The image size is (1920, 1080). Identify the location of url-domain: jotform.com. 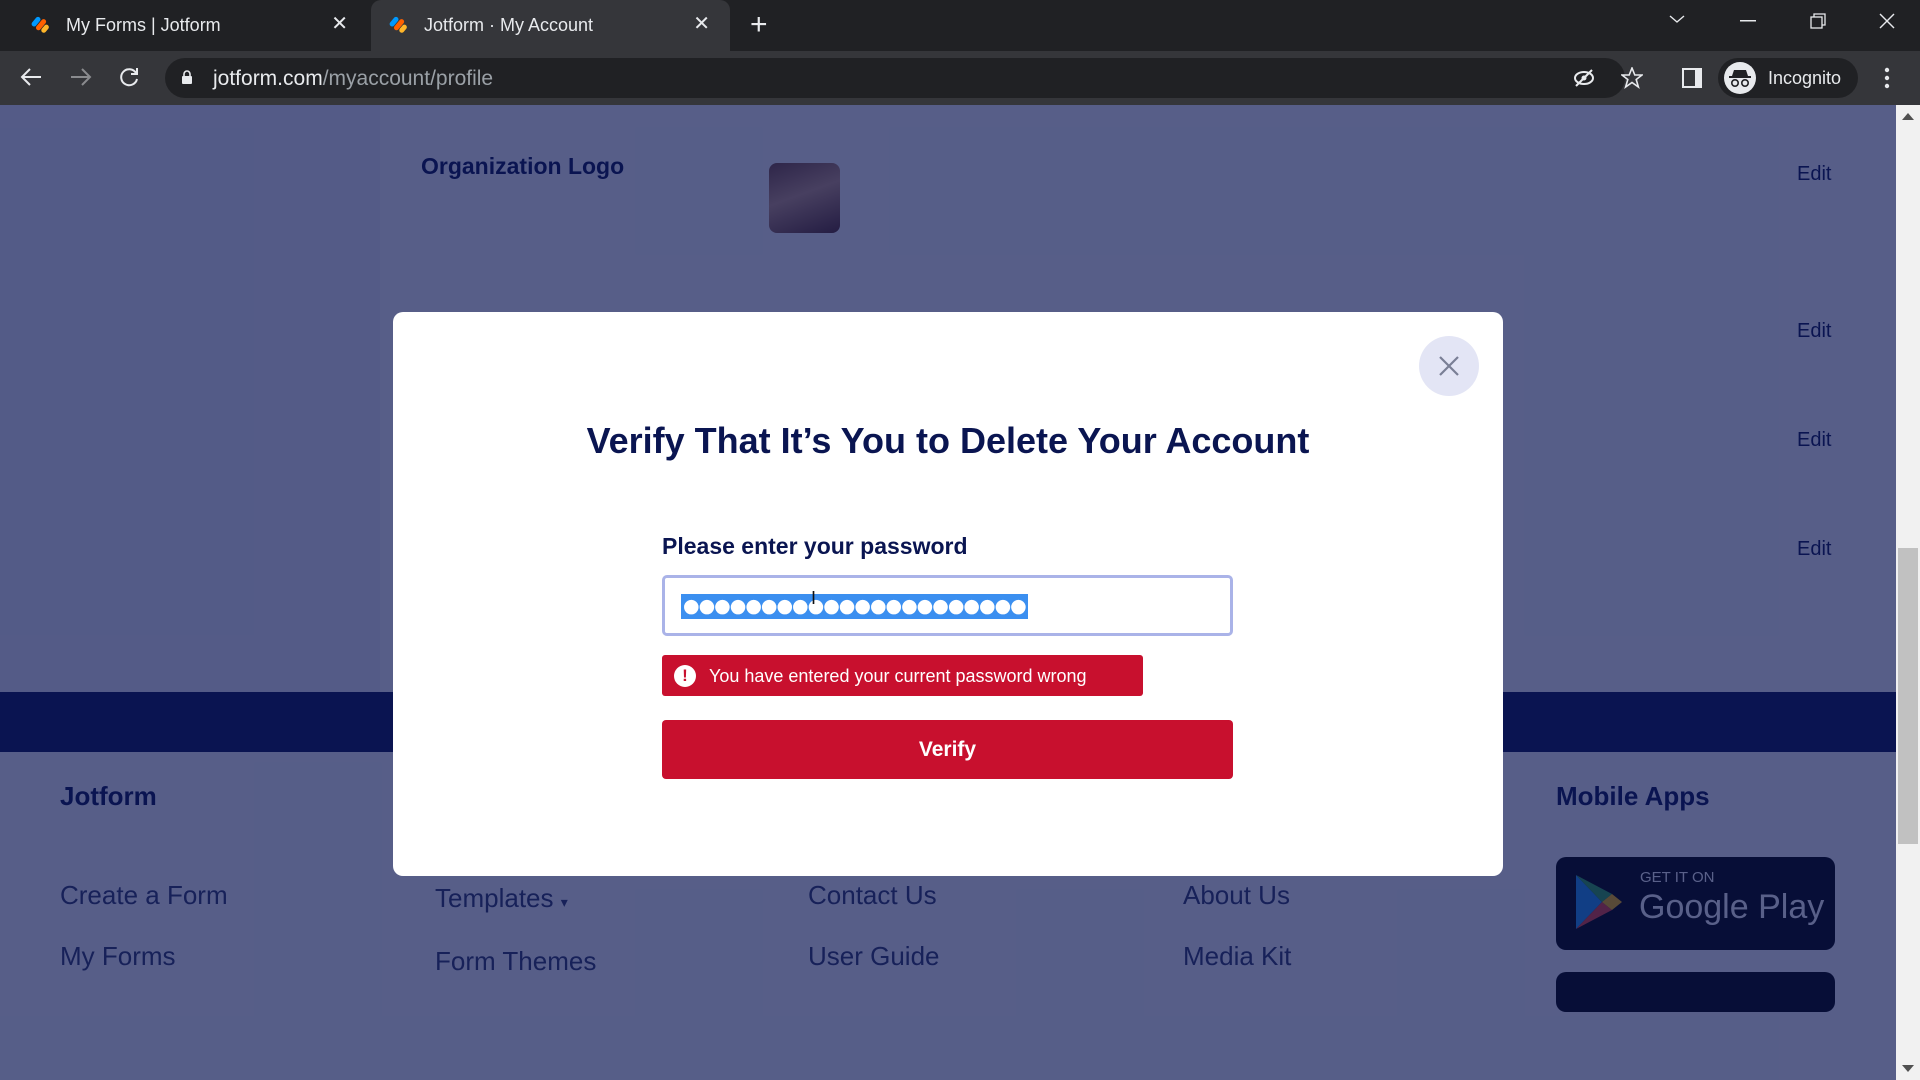
(268, 78).